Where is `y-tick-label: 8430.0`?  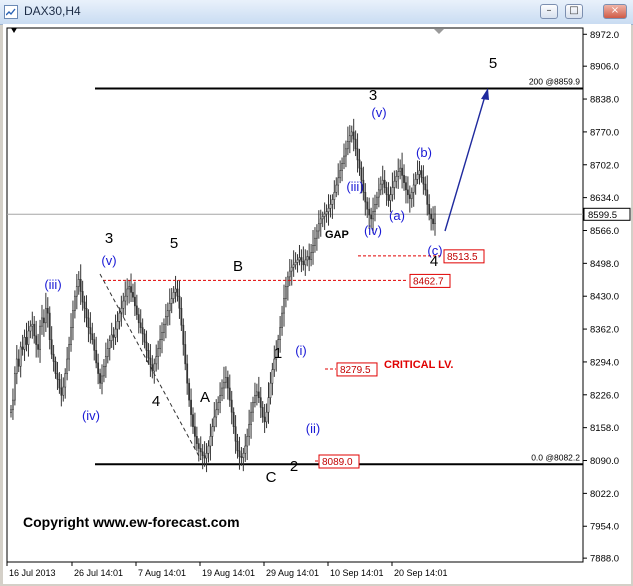
y-tick-label: 8430.0 is located at coordinates (604, 297).